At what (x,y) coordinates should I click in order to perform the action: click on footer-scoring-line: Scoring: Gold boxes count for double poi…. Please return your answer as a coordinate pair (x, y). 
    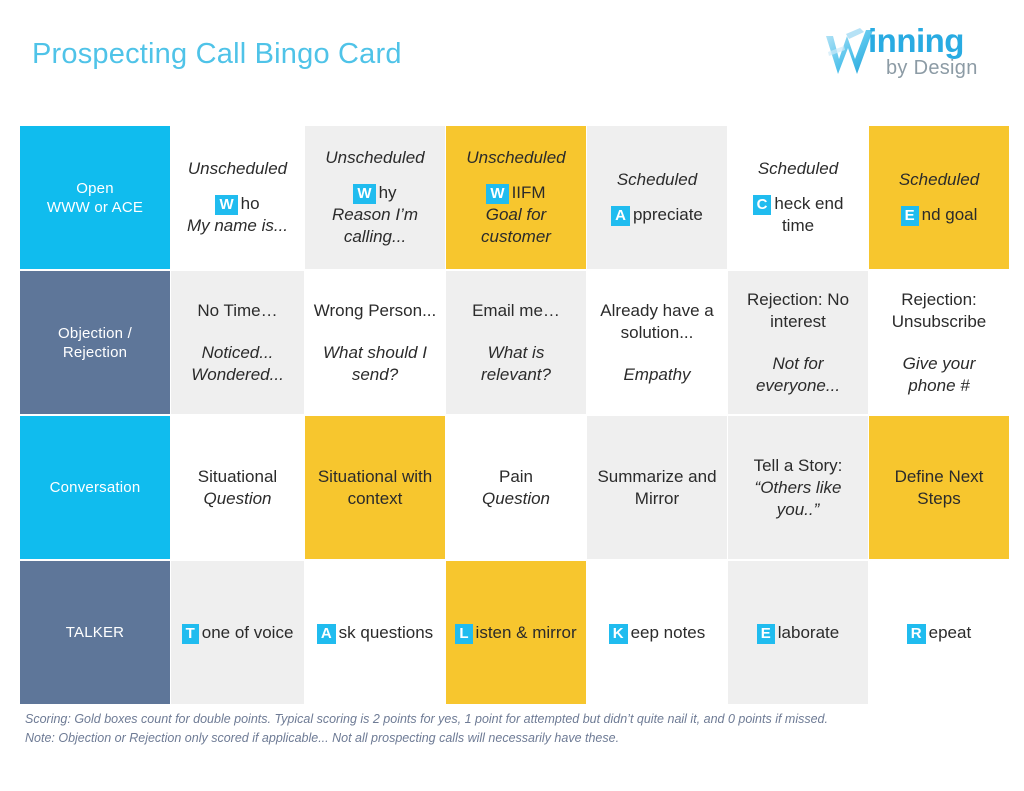
    Looking at the image, I should click on (426, 719).